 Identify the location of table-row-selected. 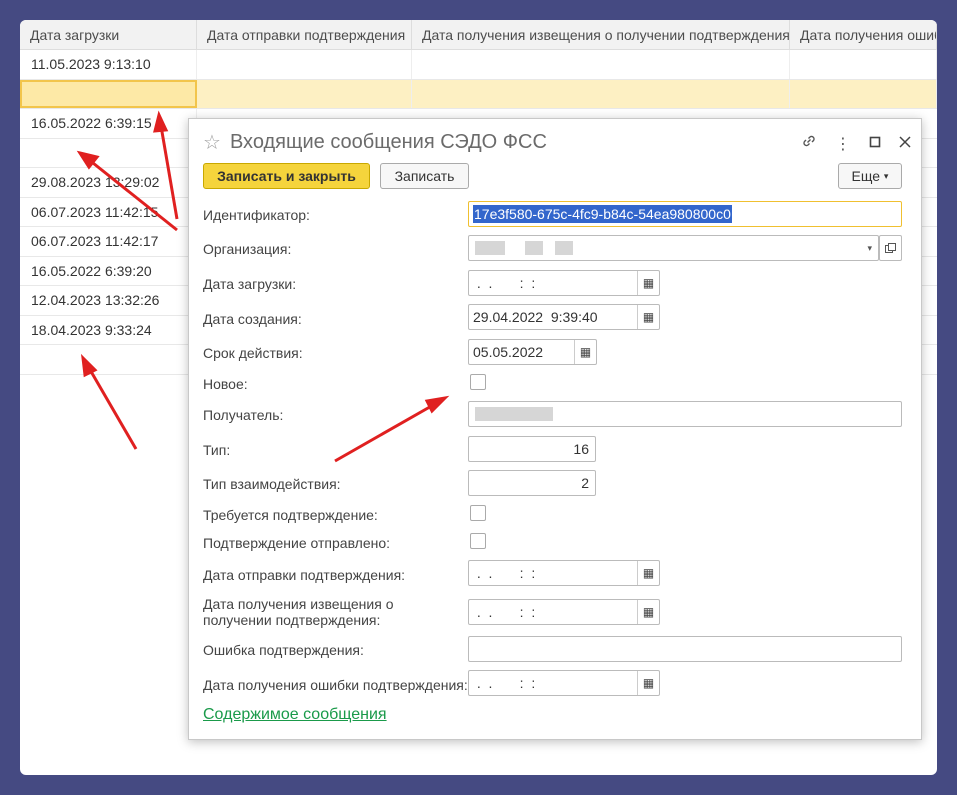
(478, 94).